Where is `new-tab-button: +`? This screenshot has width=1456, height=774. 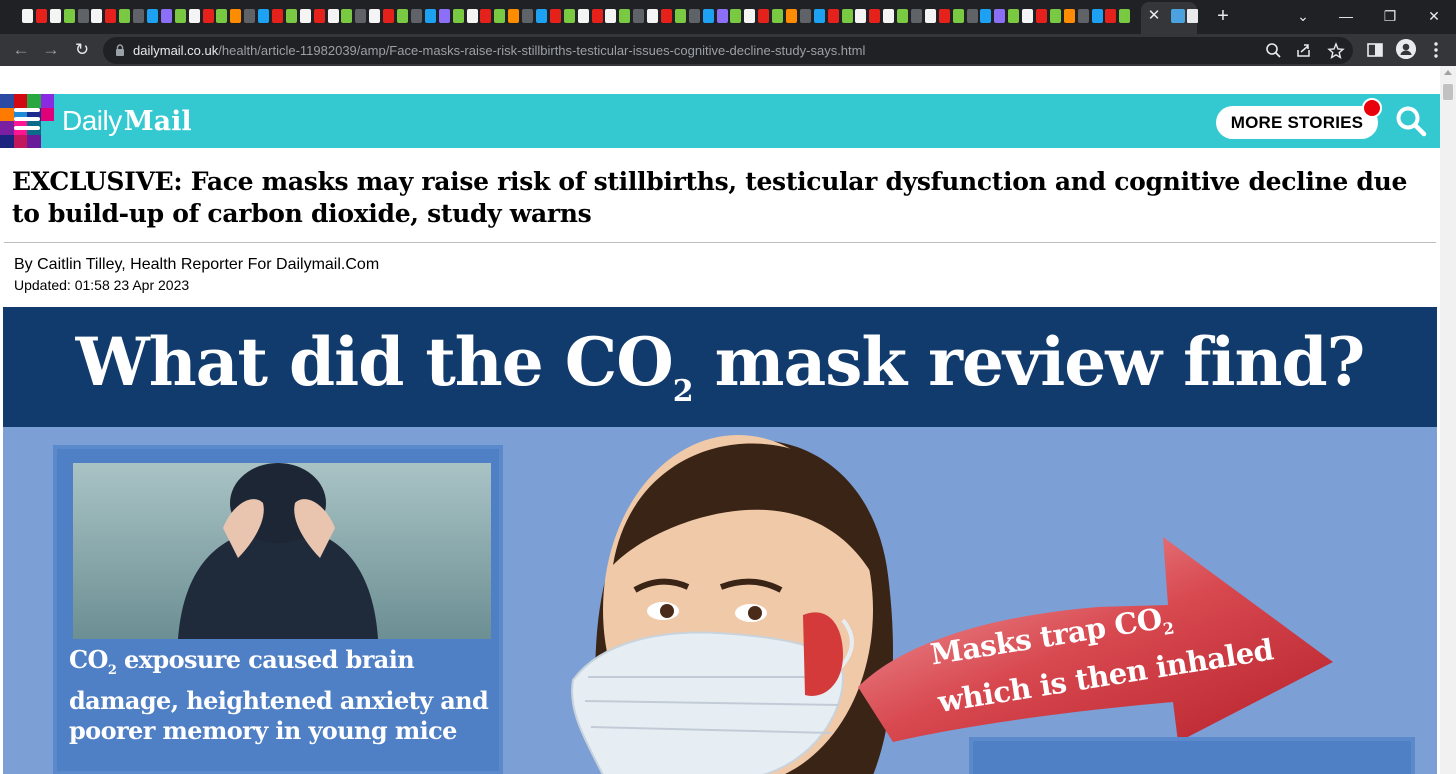 new-tab-button: + is located at coordinates (1223, 16).